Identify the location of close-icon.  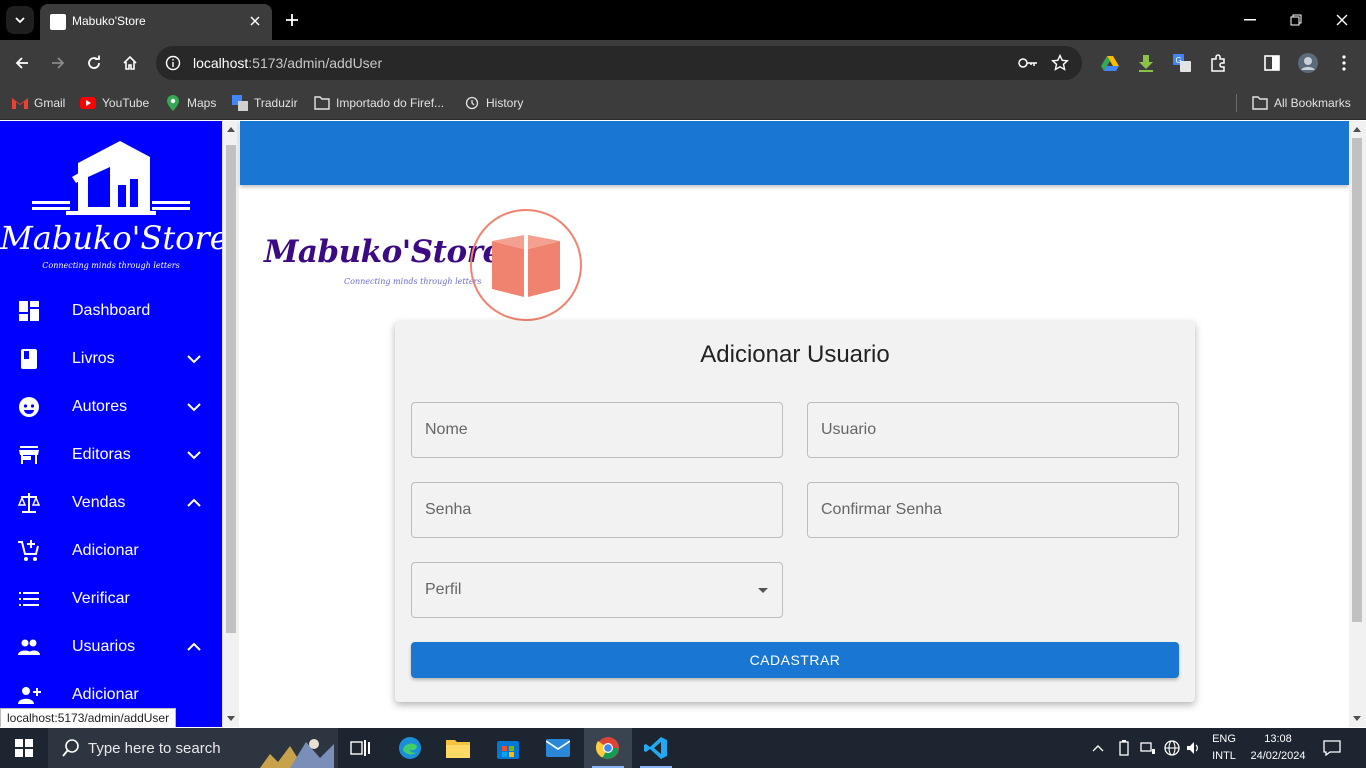
(1342, 20).